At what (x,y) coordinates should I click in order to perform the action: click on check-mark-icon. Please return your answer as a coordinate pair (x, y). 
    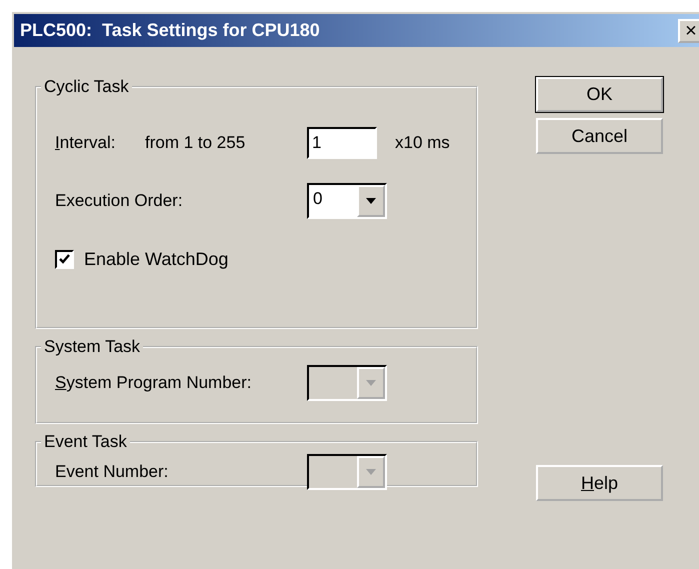
    Looking at the image, I should click on (64, 259).